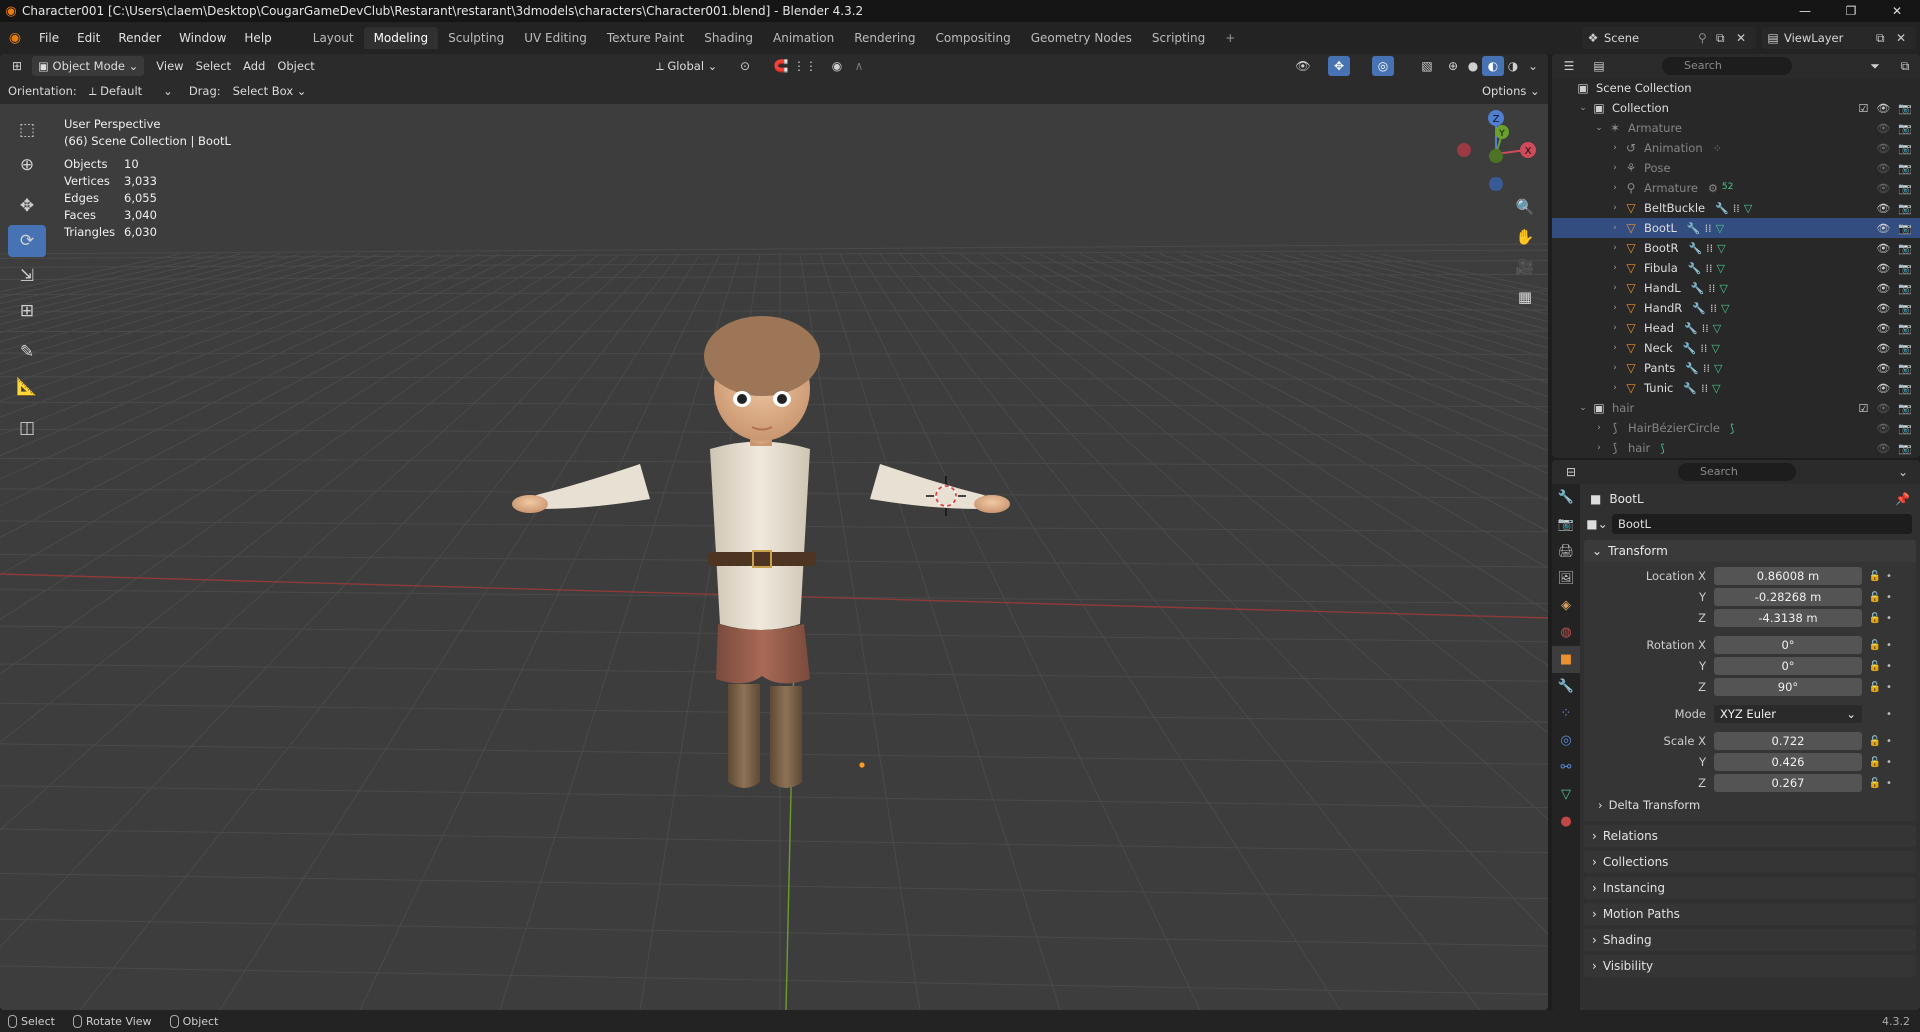 This screenshot has height=1032, width=1920. I want to click on collections-panel: › Collections, so click(1750, 862).